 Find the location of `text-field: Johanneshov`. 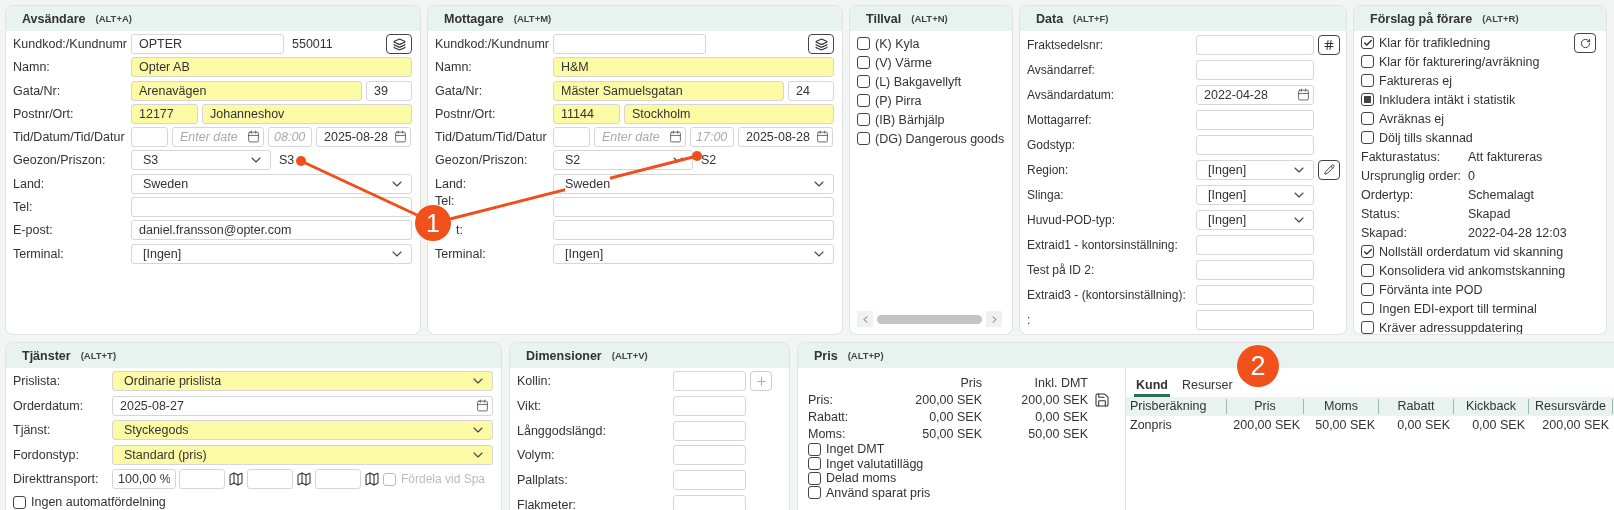

text-field: Johanneshov is located at coordinates (307, 113).